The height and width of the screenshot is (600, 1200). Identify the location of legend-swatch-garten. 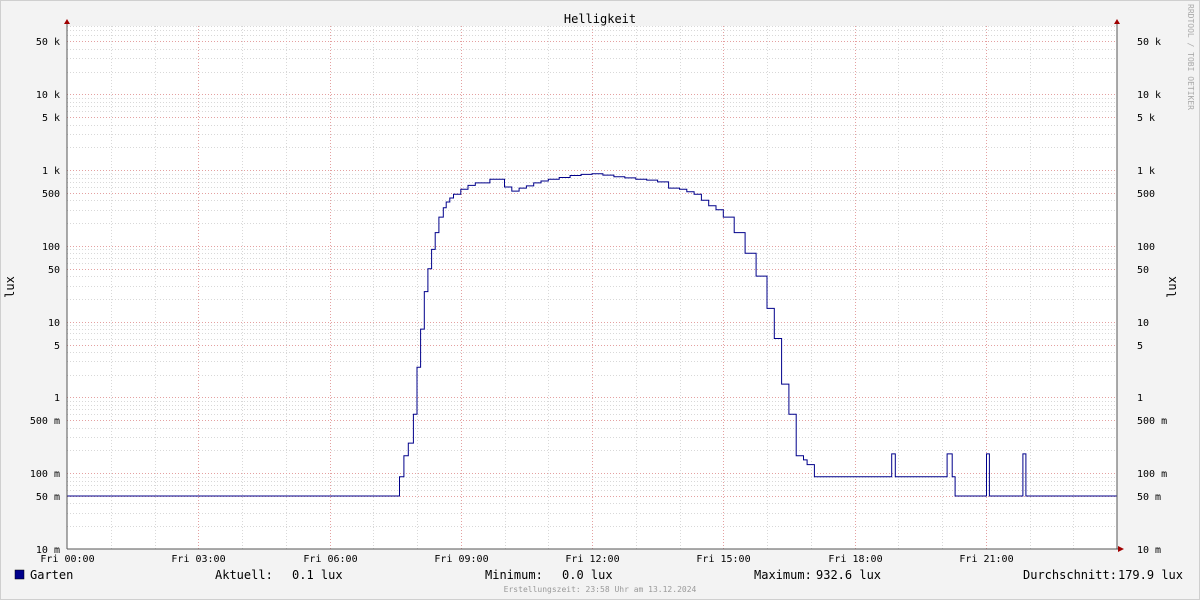
(19, 574).